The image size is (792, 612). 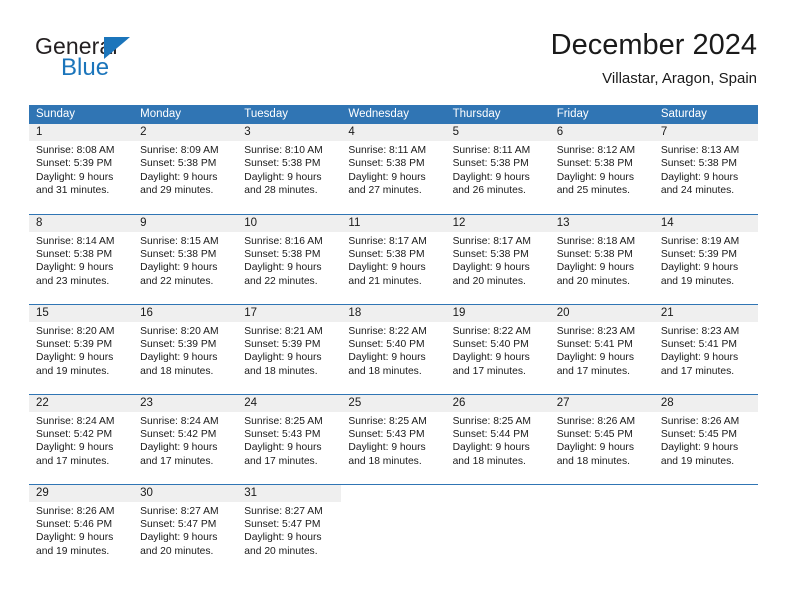 I want to click on sunset-text: Sunset: 5:44 PM, so click(x=490, y=434).